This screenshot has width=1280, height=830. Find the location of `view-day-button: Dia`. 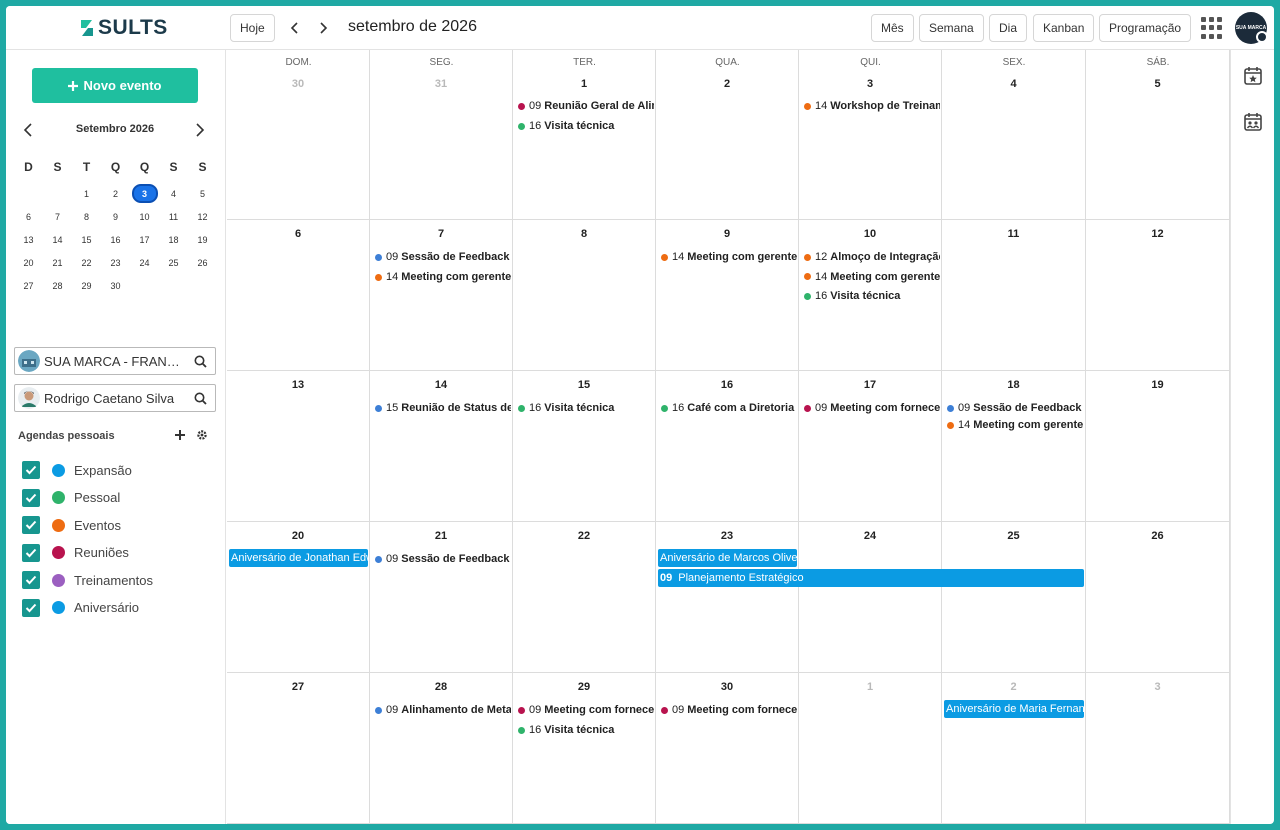

view-day-button: Dia is located at coordinates (1008, 28).